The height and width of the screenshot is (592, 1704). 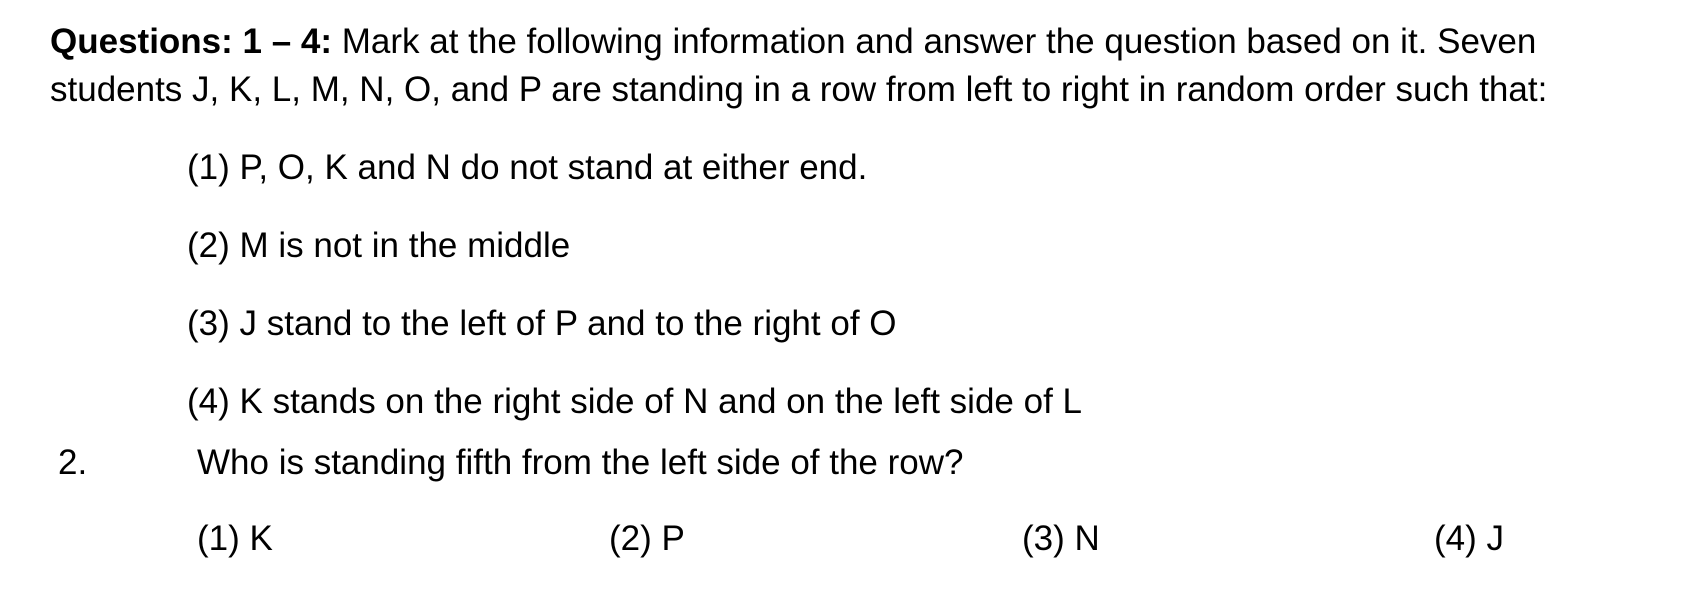 What do you see at coordinates (73, 462) in the screenshot?
I see `question-number: 2.` at bounding box center [73, 462].